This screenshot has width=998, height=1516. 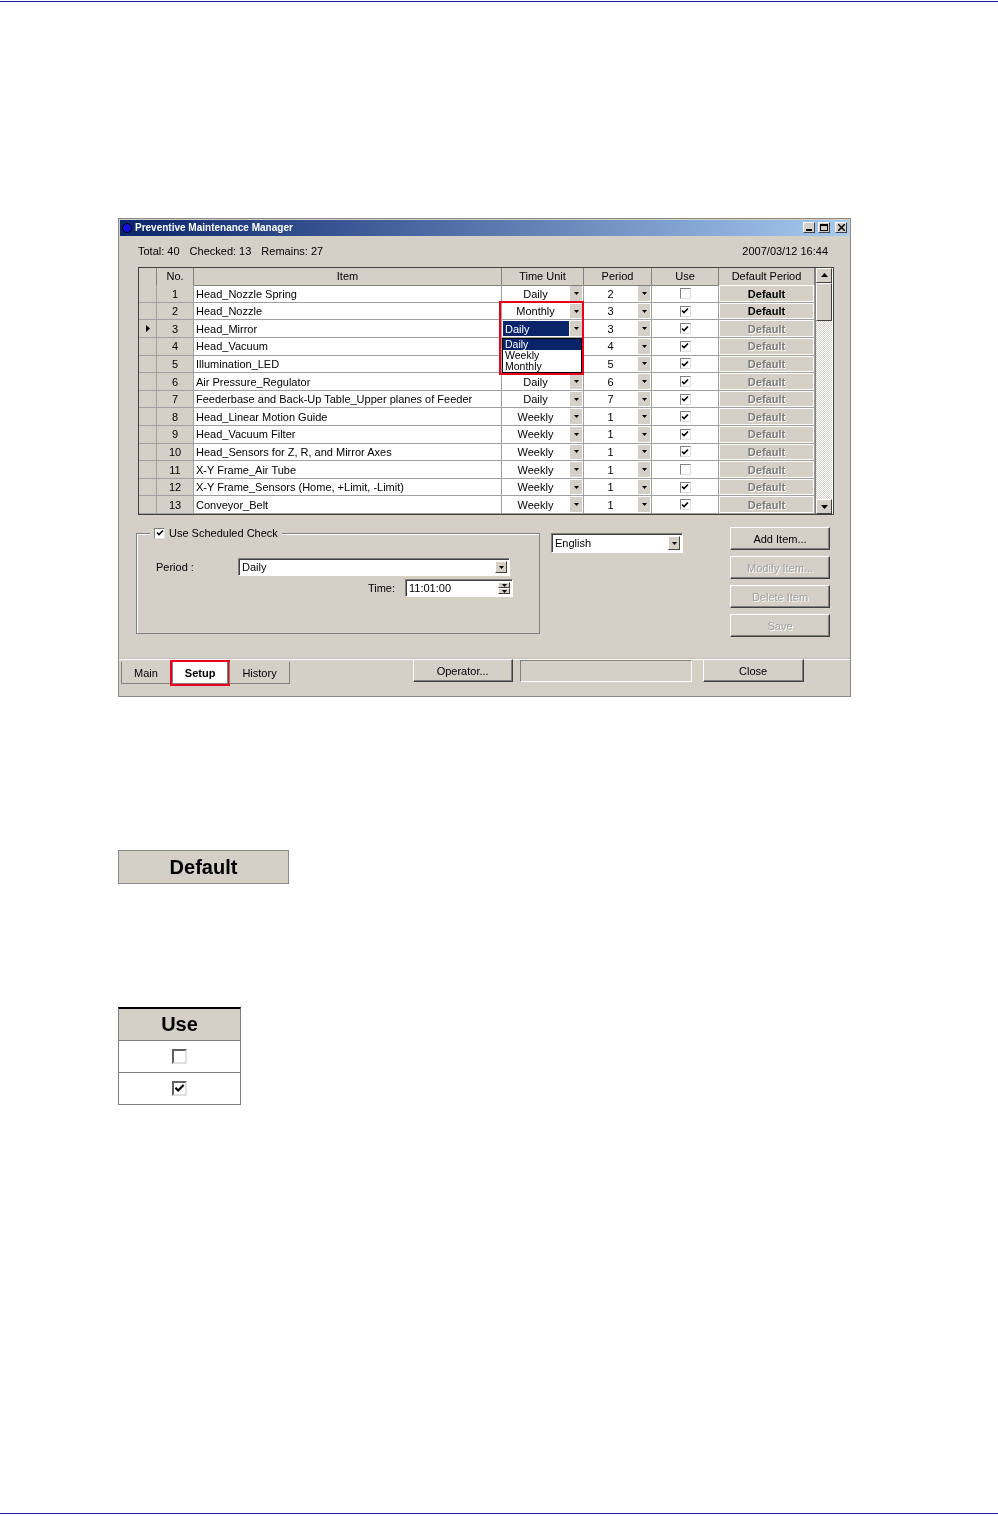 I want to click on period-dropdown: 6, so click(x=618, y=382).